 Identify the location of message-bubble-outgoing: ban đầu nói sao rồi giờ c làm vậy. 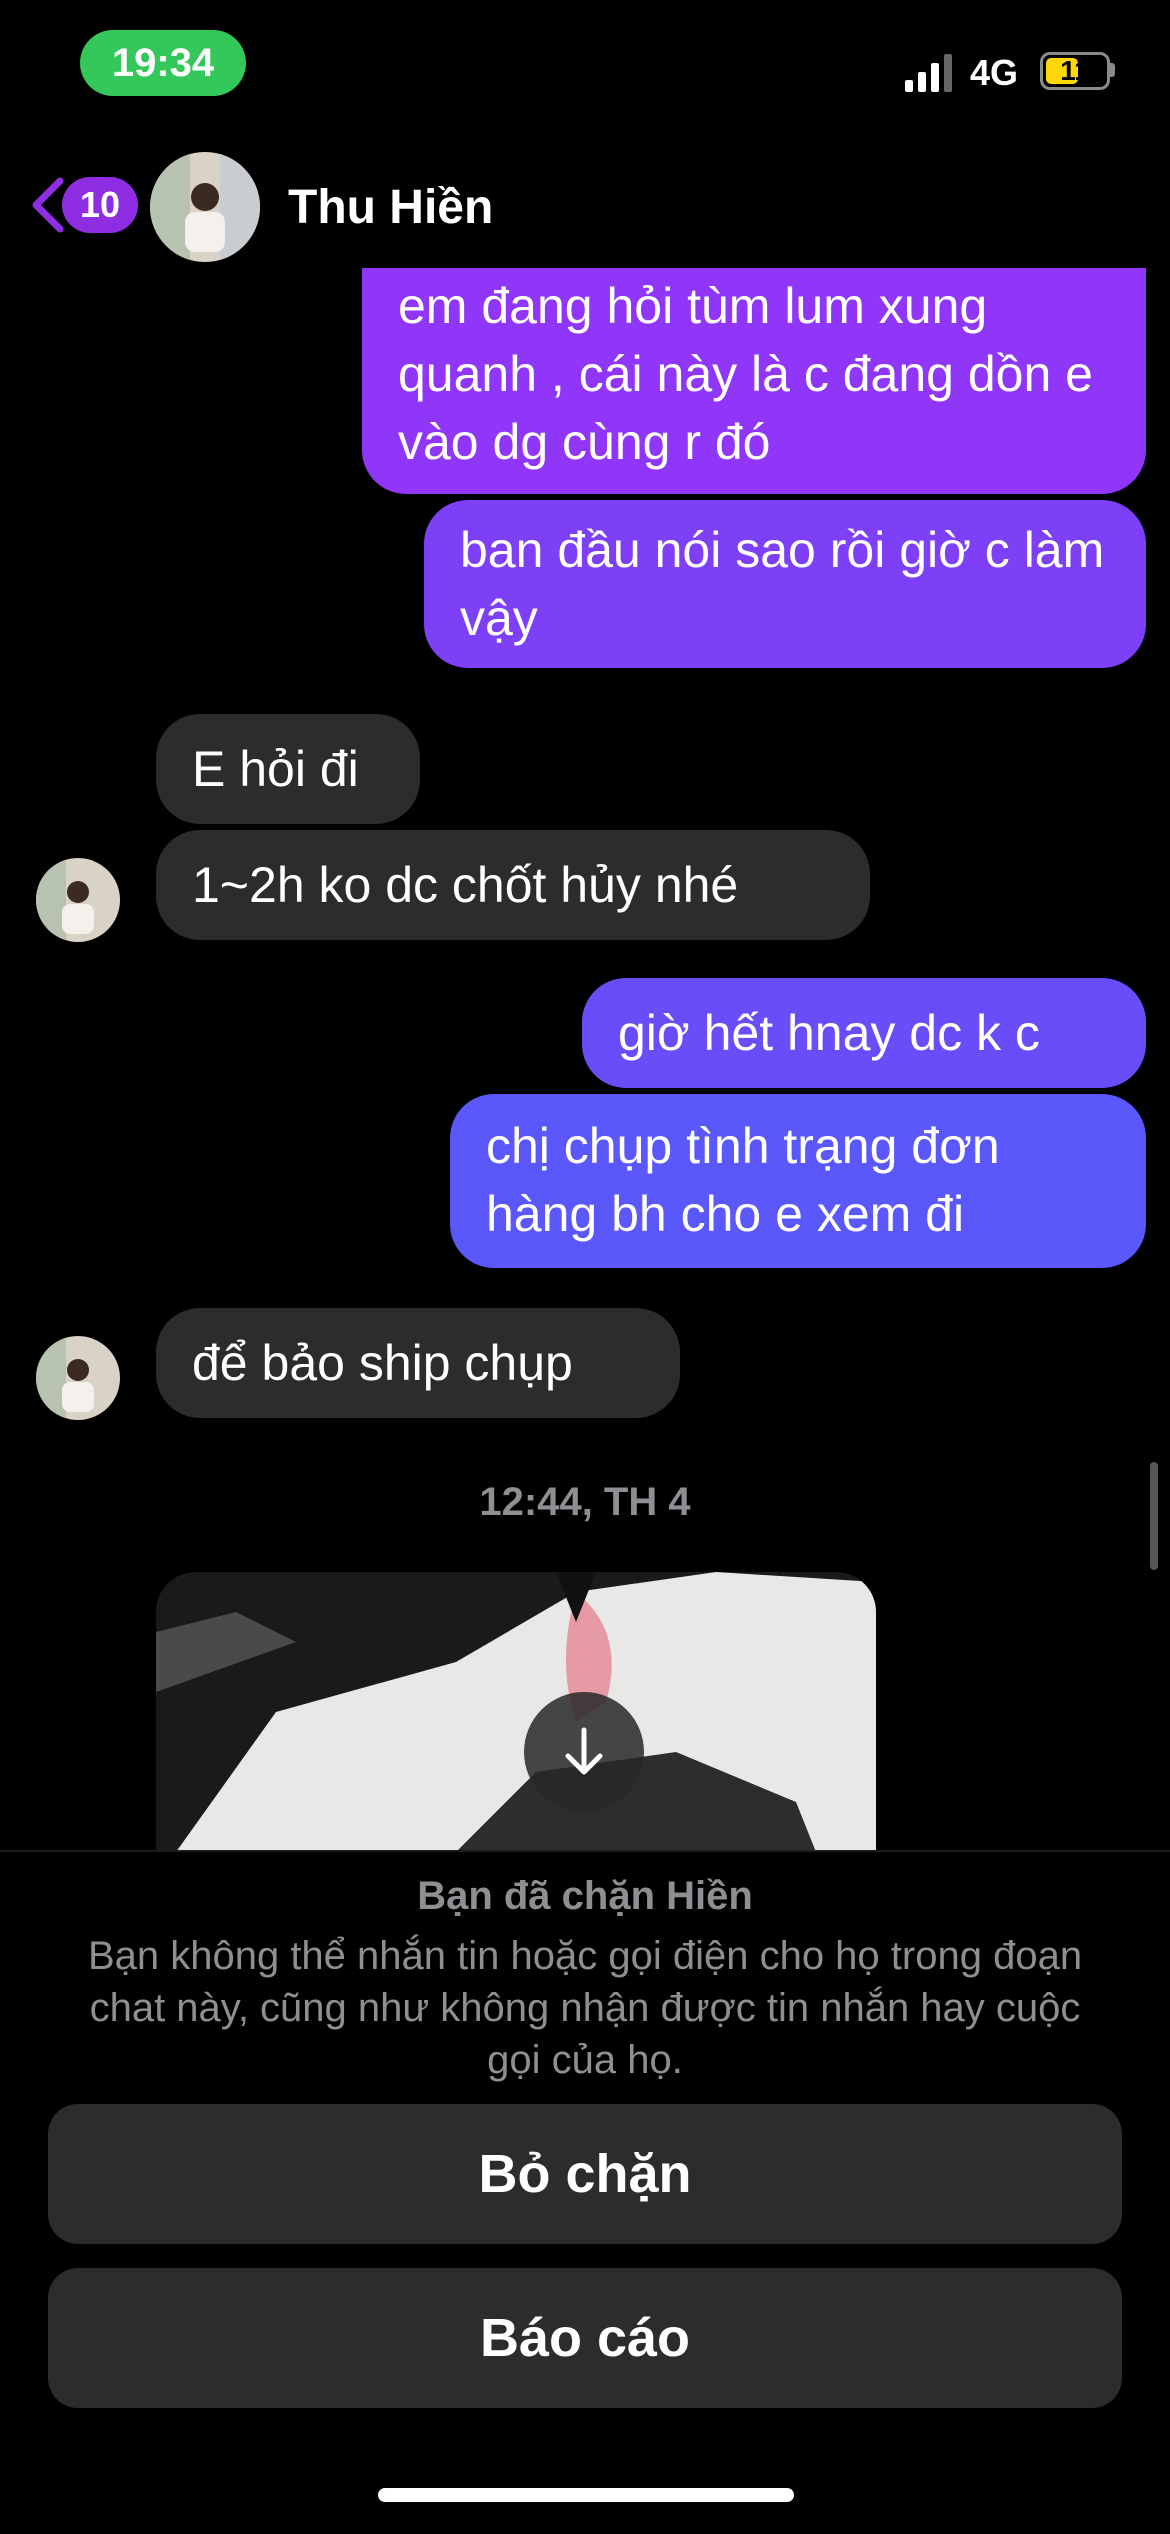
(785, 584).